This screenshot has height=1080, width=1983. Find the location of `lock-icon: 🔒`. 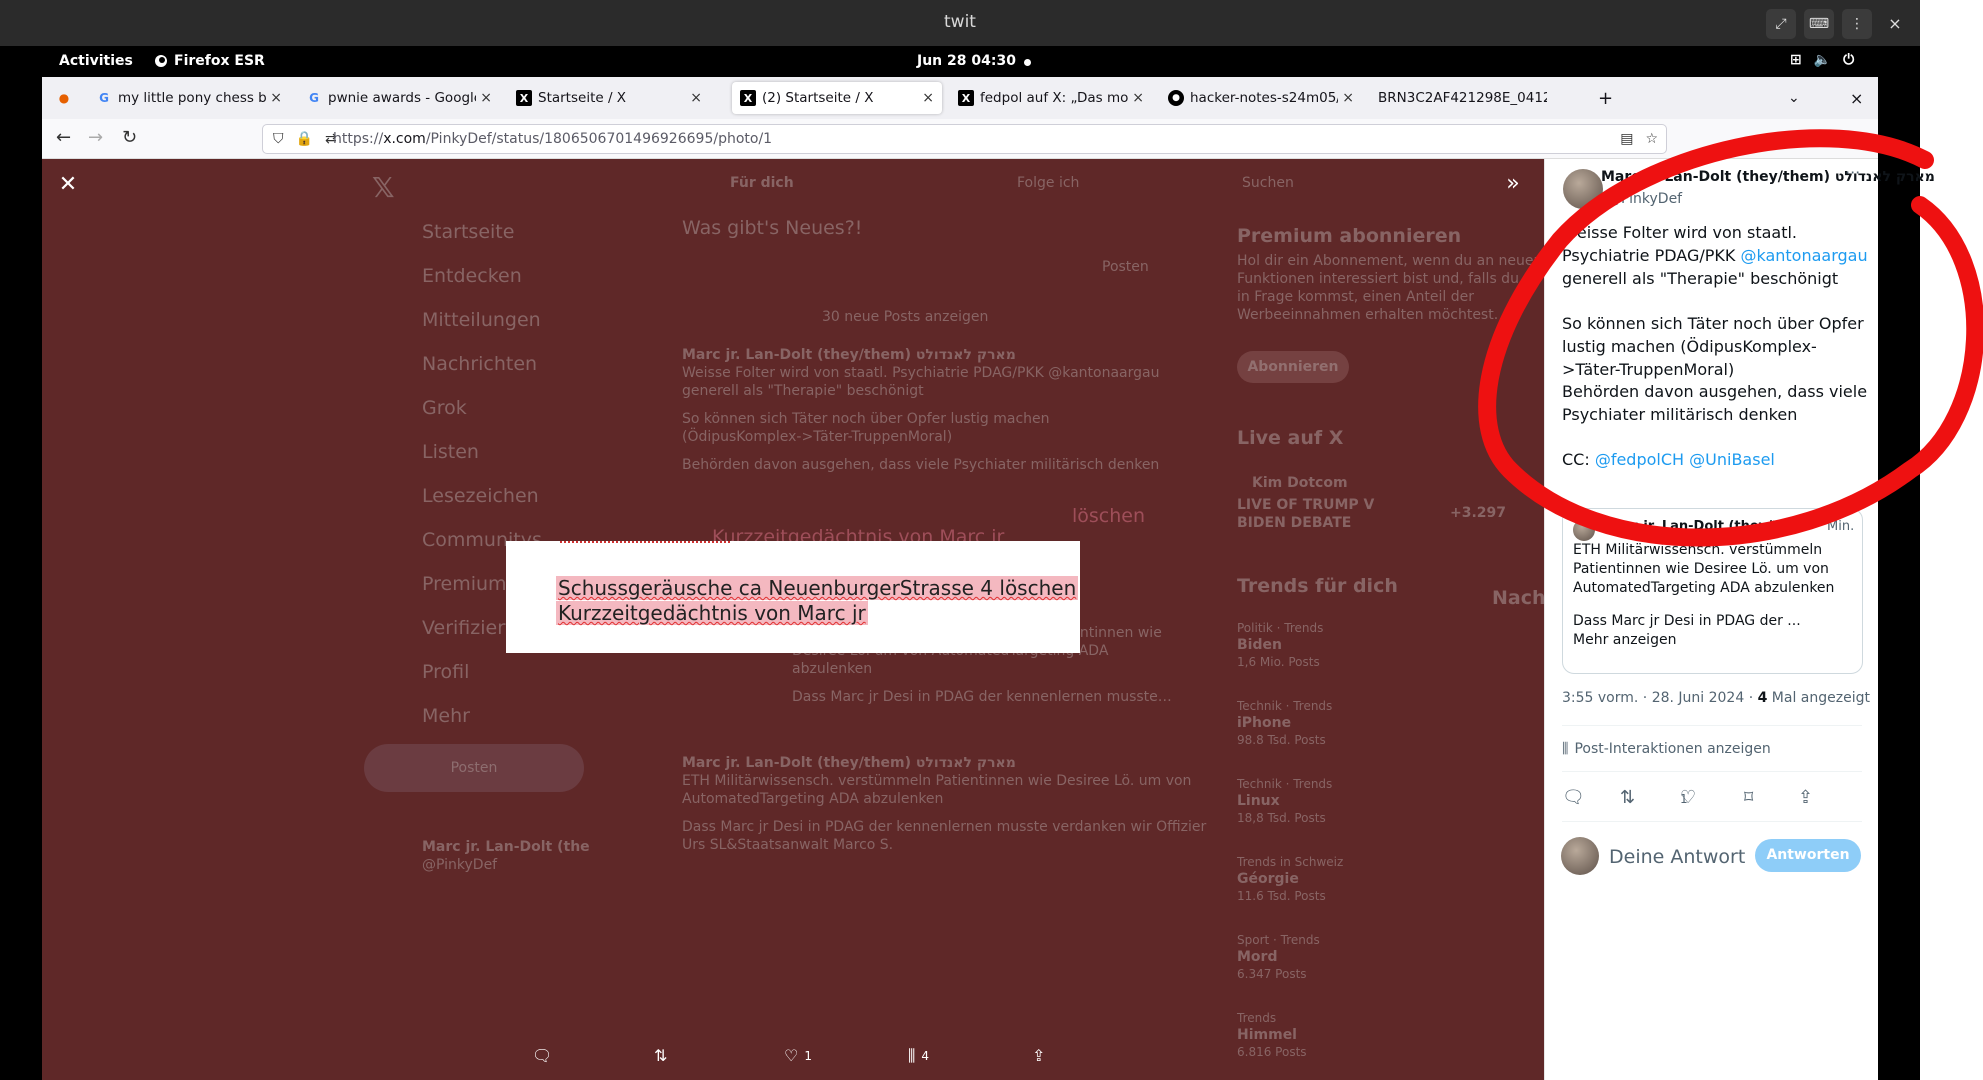

lock-icon: 🔒 is located at coordinates (304, 139).